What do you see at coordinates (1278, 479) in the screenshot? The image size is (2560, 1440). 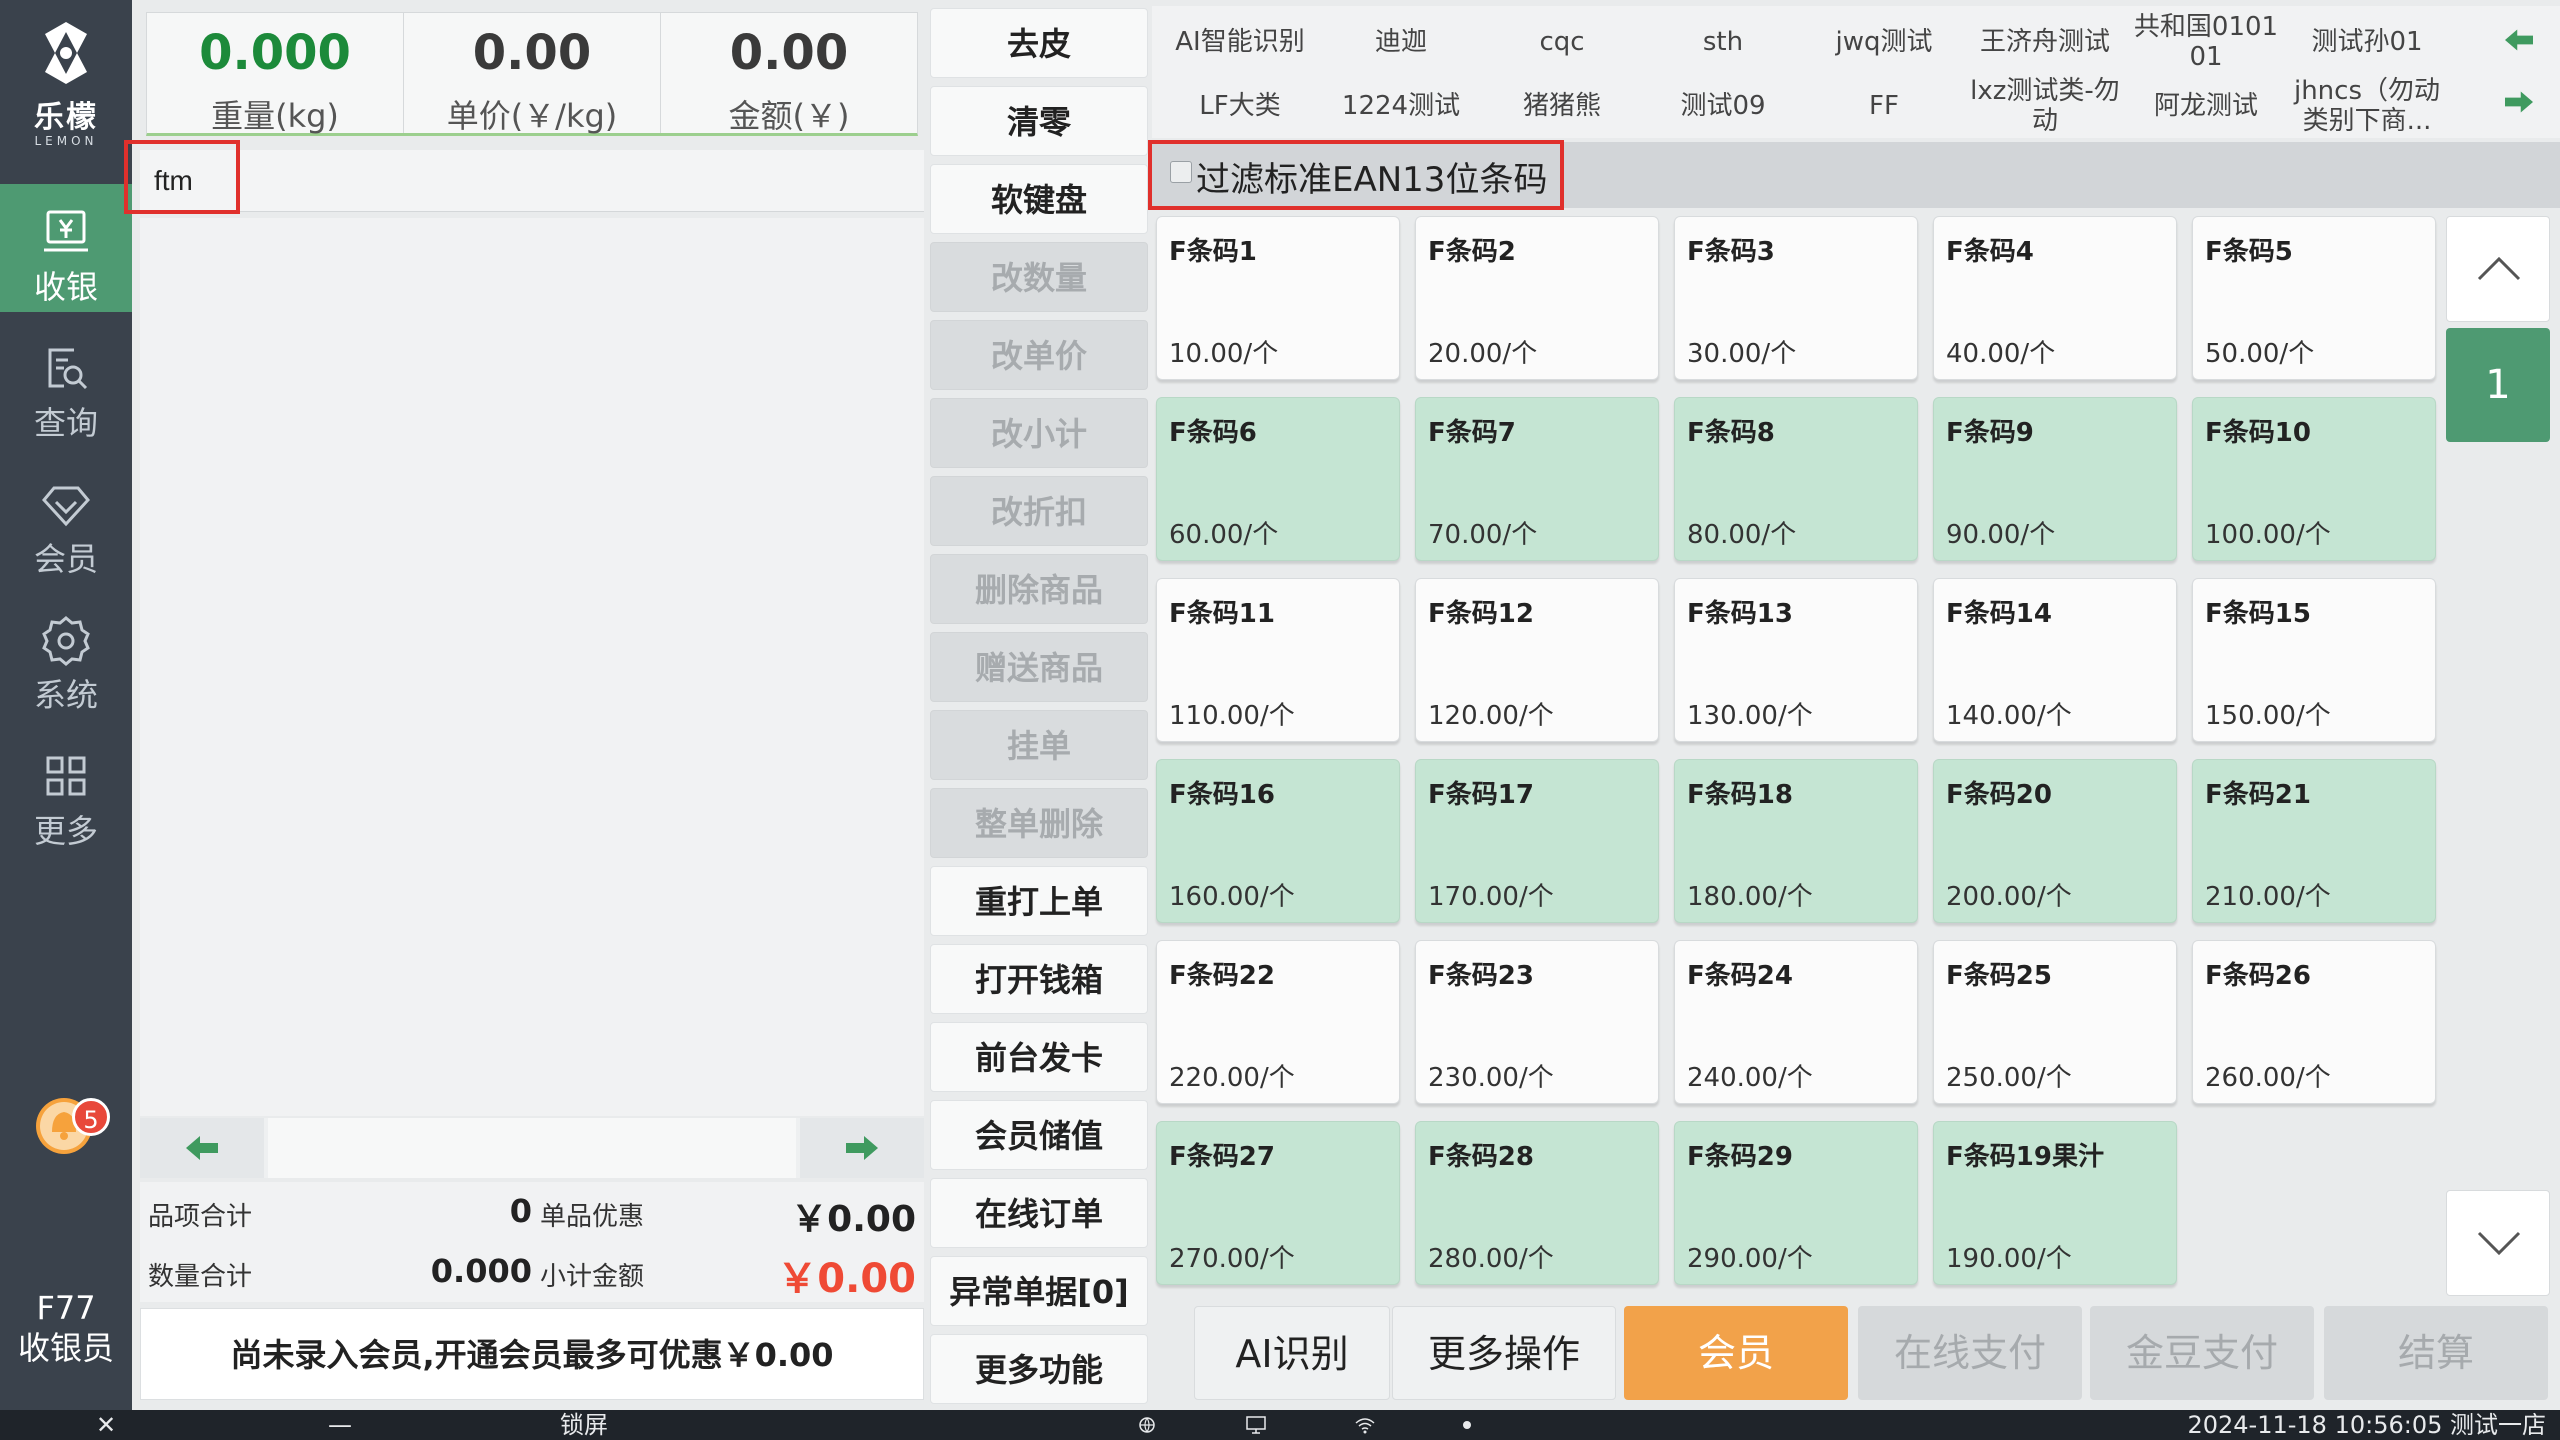 I see `product-card: F条码6 60.00/个` at bounding box center [1278, 479].